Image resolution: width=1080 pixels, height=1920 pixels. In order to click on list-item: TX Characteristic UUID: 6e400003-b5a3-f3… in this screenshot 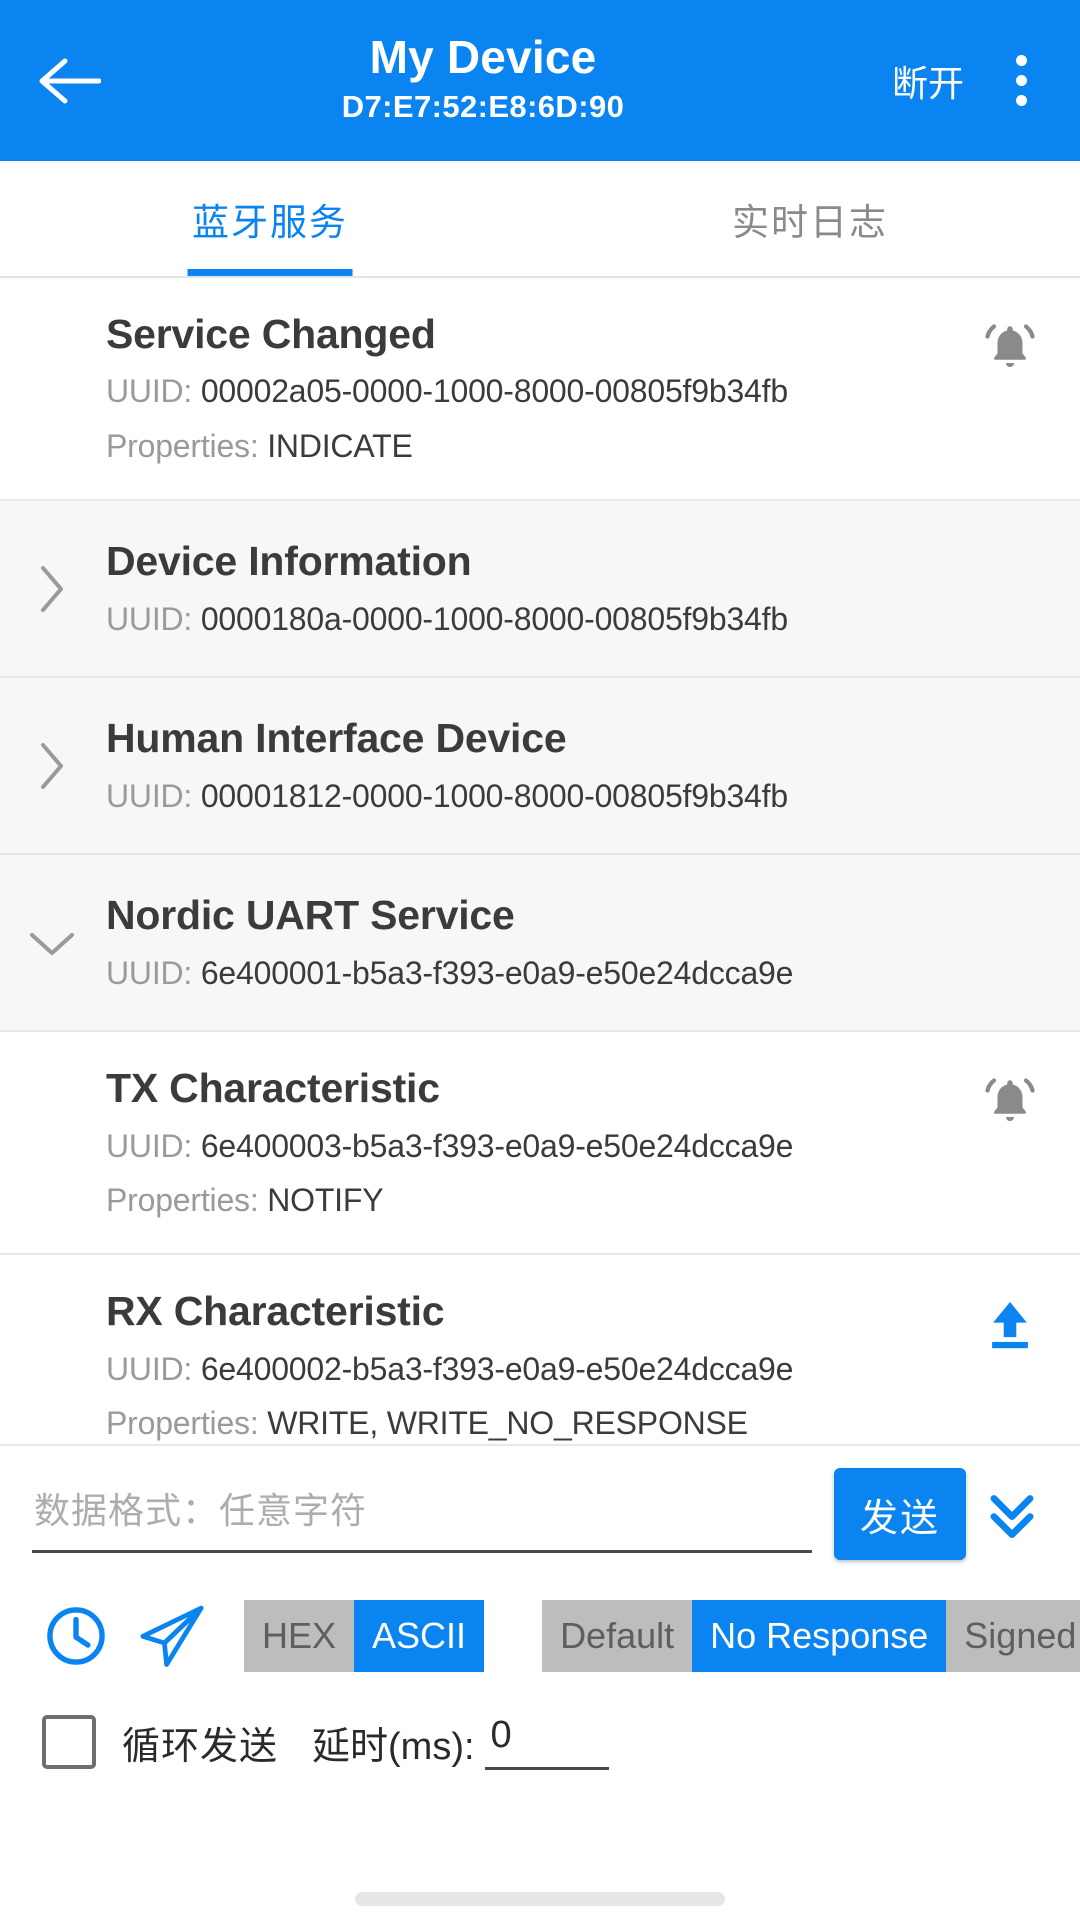, I will do `click(540, 1144)`.